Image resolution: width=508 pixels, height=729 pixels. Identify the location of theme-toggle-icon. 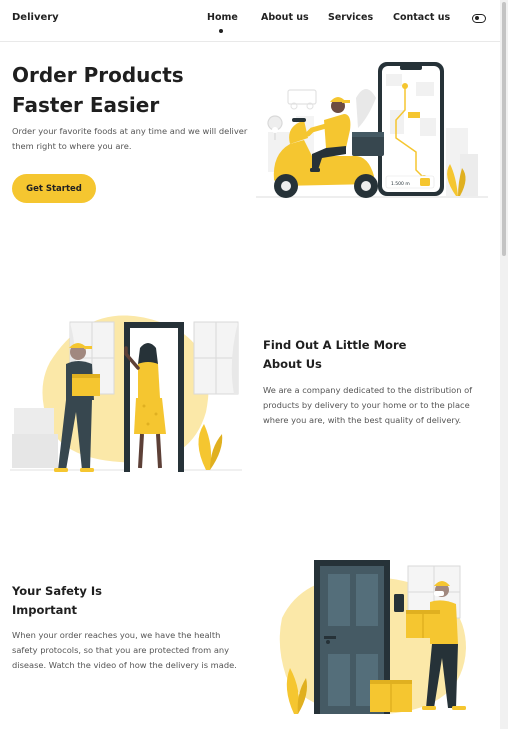
(479, 18).